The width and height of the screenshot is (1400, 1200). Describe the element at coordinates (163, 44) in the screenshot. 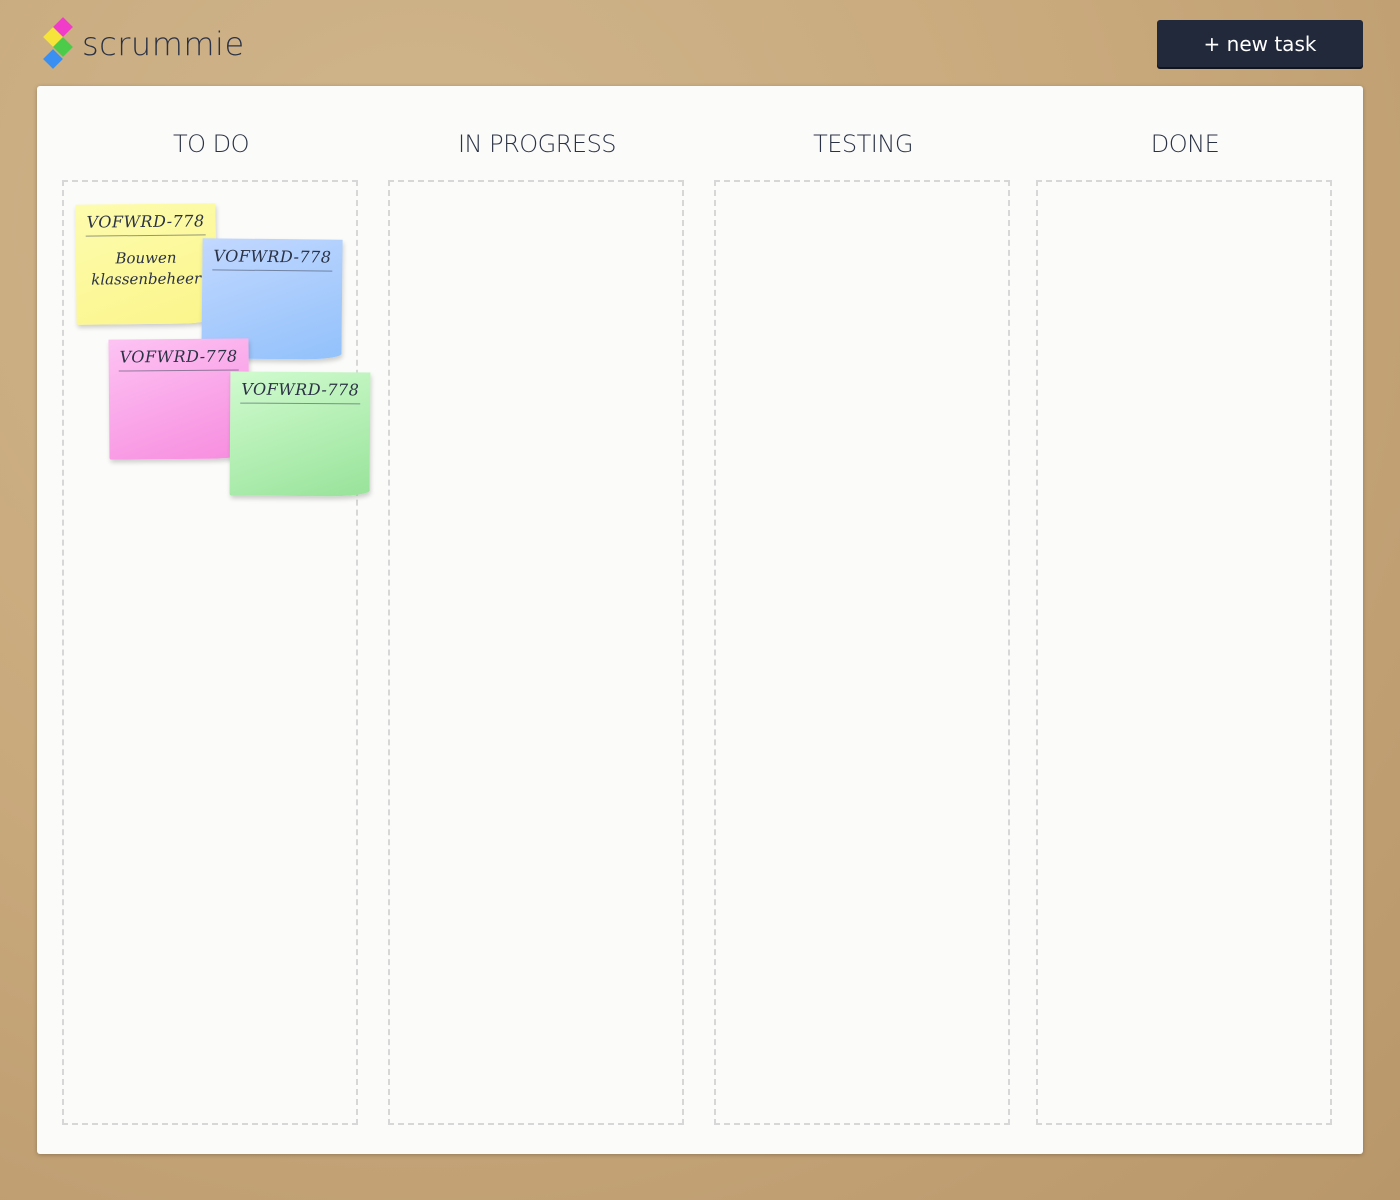

I see `app-name: scrummie` at that location.